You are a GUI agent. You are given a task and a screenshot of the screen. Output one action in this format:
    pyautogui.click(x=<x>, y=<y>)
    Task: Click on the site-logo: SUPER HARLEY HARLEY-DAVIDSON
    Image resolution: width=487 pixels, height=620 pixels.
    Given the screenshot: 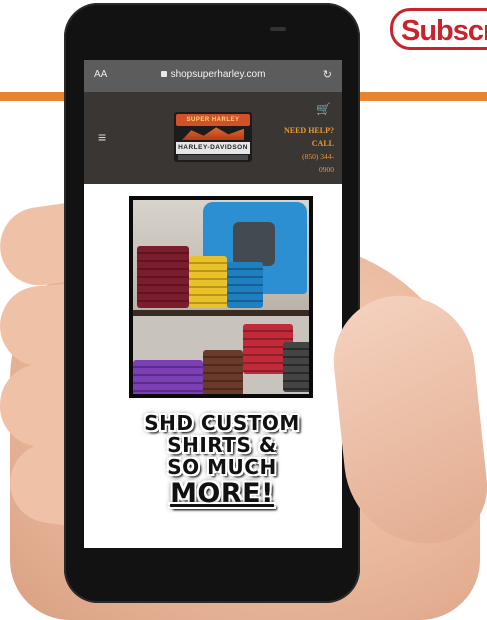 What is the action you would take?
    pyautogui.click(x=213, y=137)
    